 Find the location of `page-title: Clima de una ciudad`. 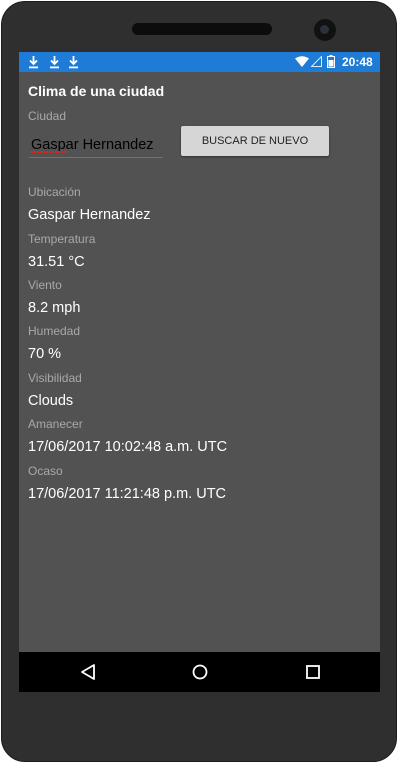

page-title: Clima de una ciudad is located at coordinates (96, 91).